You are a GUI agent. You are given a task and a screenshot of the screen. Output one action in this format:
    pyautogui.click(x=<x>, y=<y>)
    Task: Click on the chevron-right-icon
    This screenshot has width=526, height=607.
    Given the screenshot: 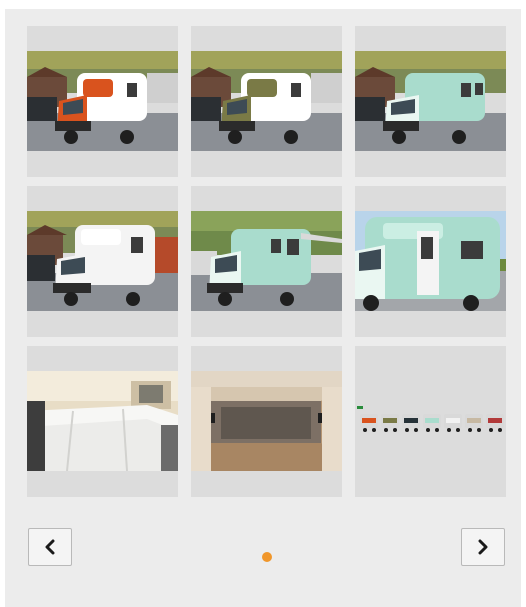 What is the action you would take?
    pyautogui.click(x=483, y=547)
    